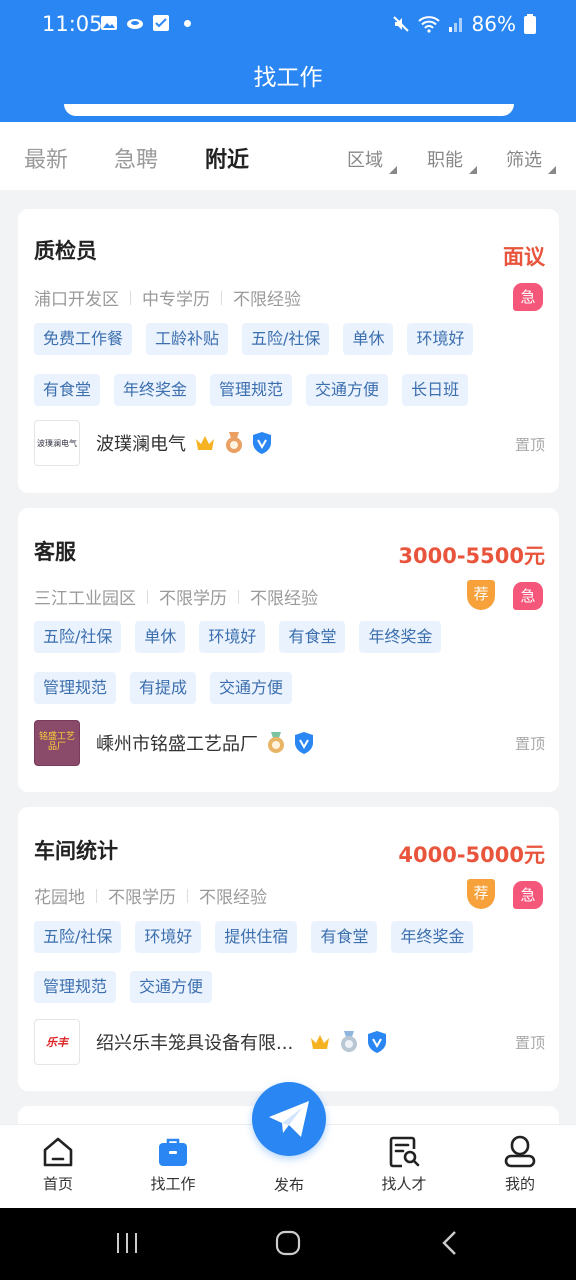  I want to click on benefit-tag: 环境好, so click(168, 937).